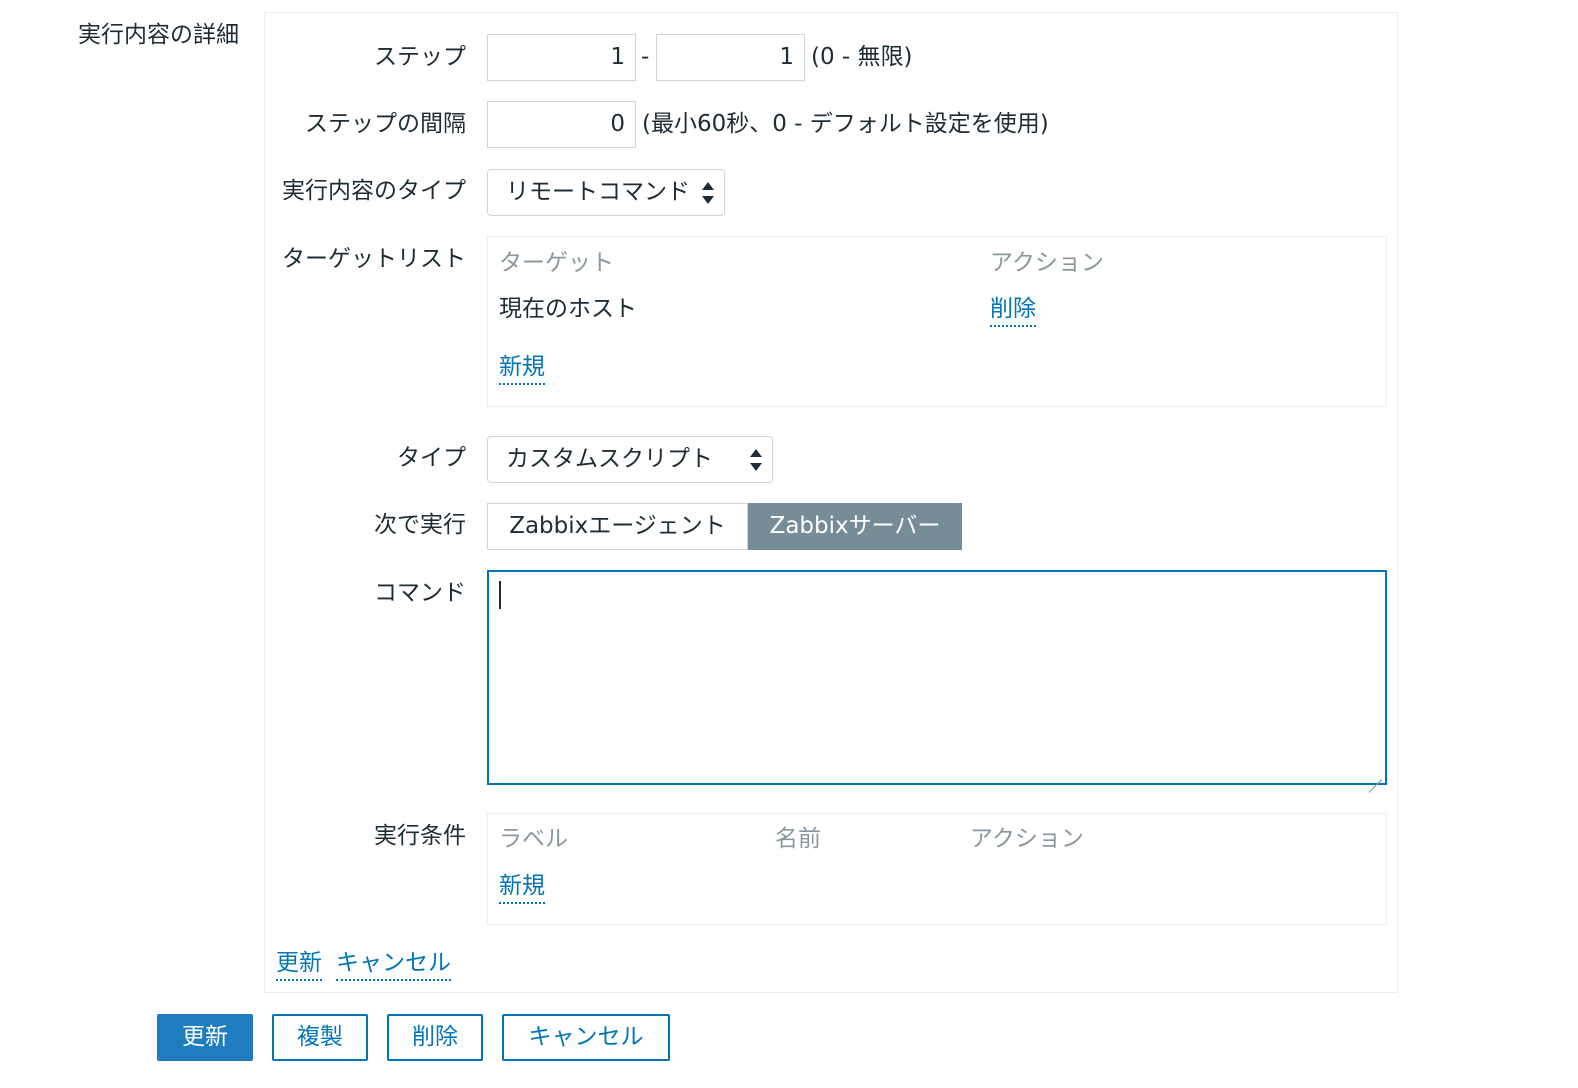 This screenshot has height=1088, width=1578. Describe the element at coordinates (500, 595) in the screenshot. I see `text-caret` at that location.